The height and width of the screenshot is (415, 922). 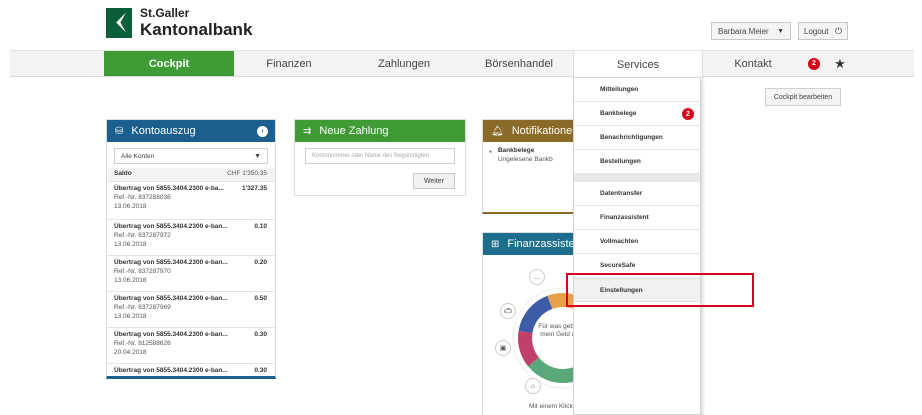 I want to click on favorites-star-icon: ★, so click(x=840, y=63).